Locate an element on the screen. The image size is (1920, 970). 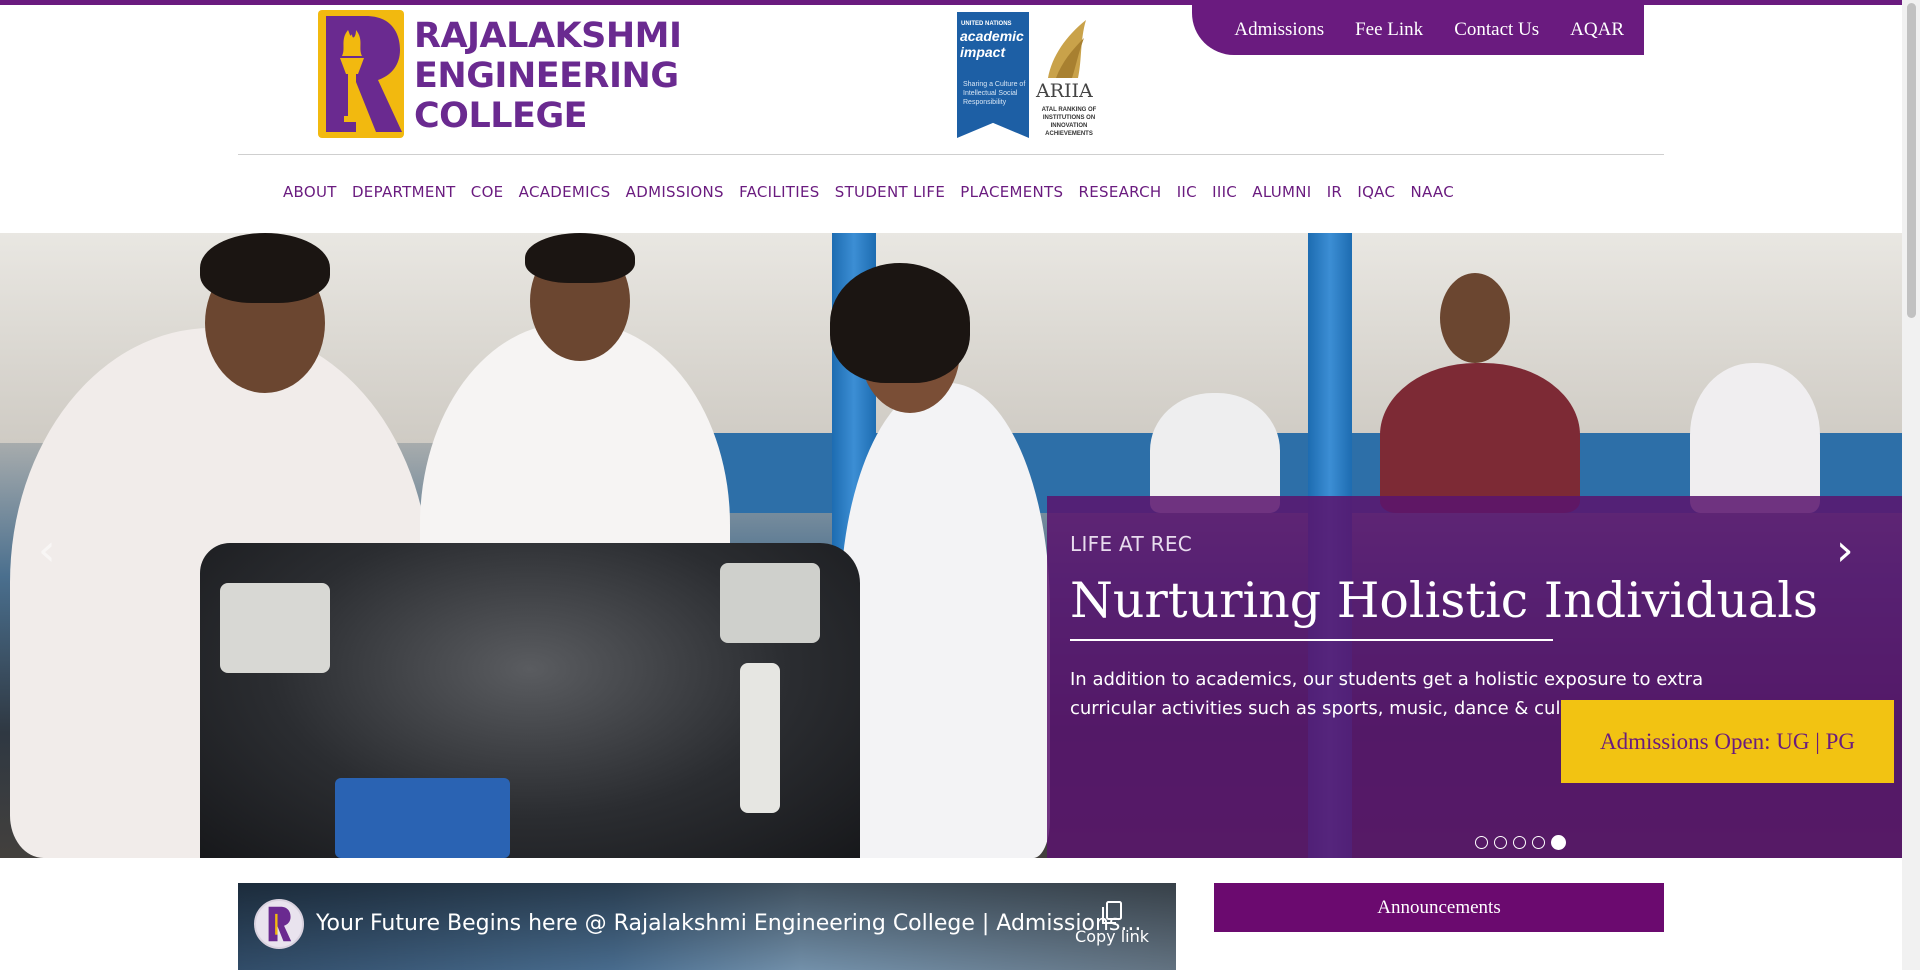
page-scrollbar is located at coordinates (1911, 485).